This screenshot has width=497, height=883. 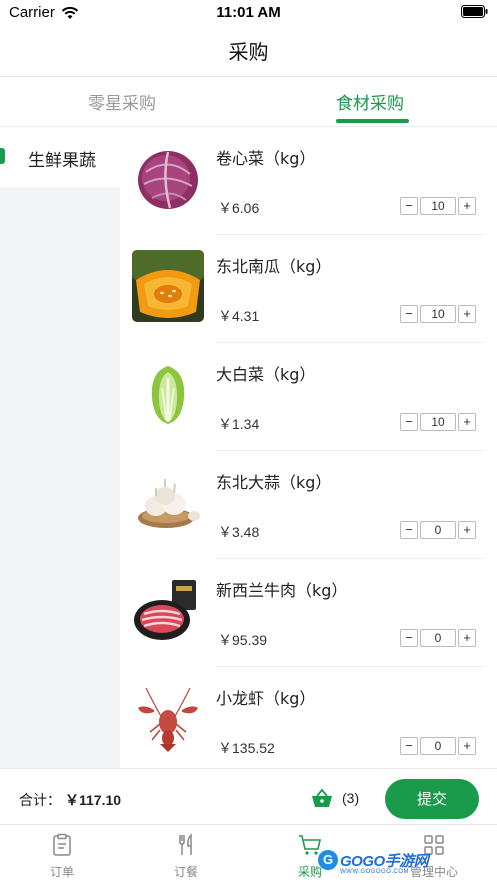 I want to click on tab-label: 订单, so click(x=61, y=872).